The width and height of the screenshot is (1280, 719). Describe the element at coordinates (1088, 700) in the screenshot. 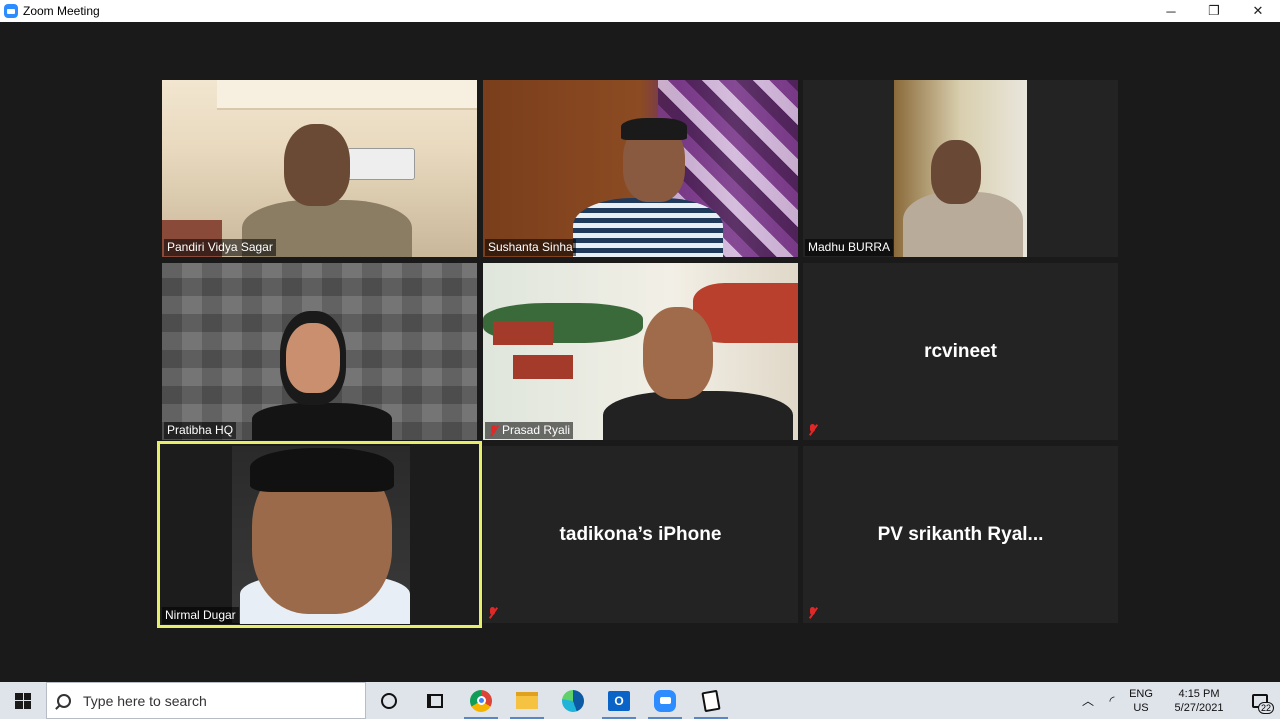

I see `chevron-up-icon: ︿` at that location.